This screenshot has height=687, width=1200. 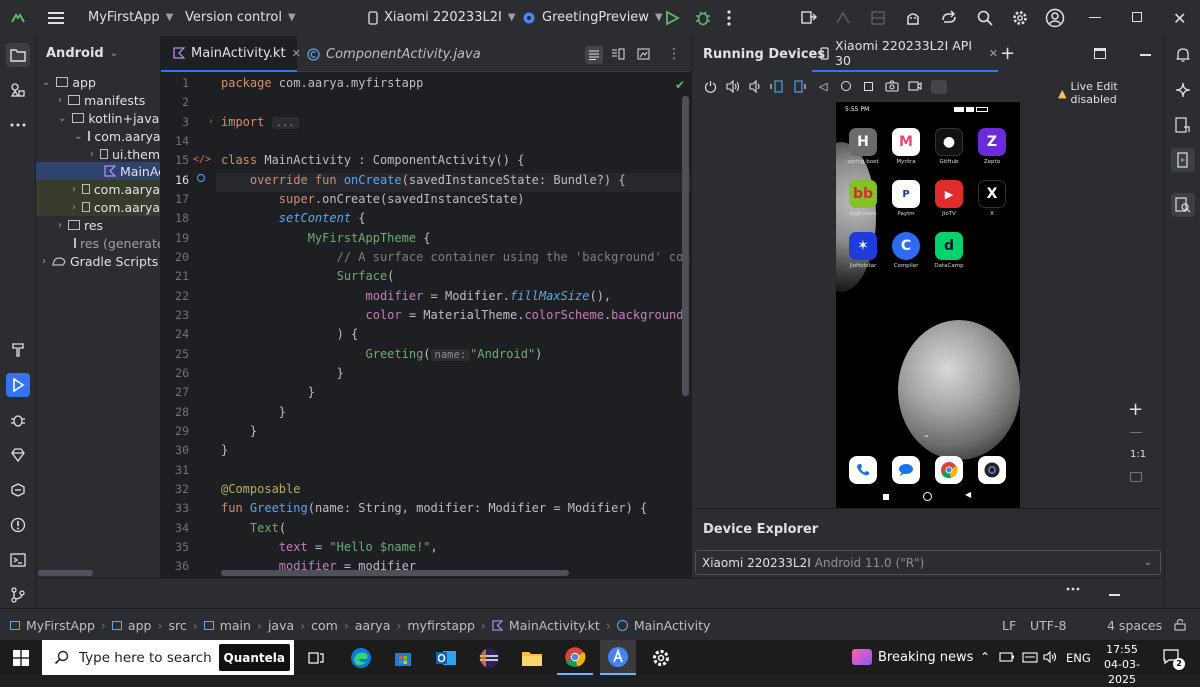 What do you see at coordinates (729, 18) in the screenshot?
I see `more-actions-icon` at bounding box center [729, 18].